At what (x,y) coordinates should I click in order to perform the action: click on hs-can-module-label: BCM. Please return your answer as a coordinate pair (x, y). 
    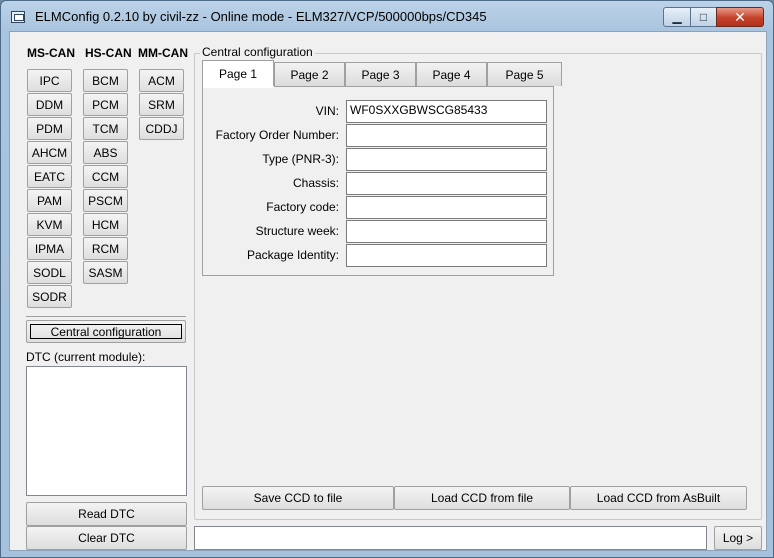
    Looking at the image, I should click on (105, 80).